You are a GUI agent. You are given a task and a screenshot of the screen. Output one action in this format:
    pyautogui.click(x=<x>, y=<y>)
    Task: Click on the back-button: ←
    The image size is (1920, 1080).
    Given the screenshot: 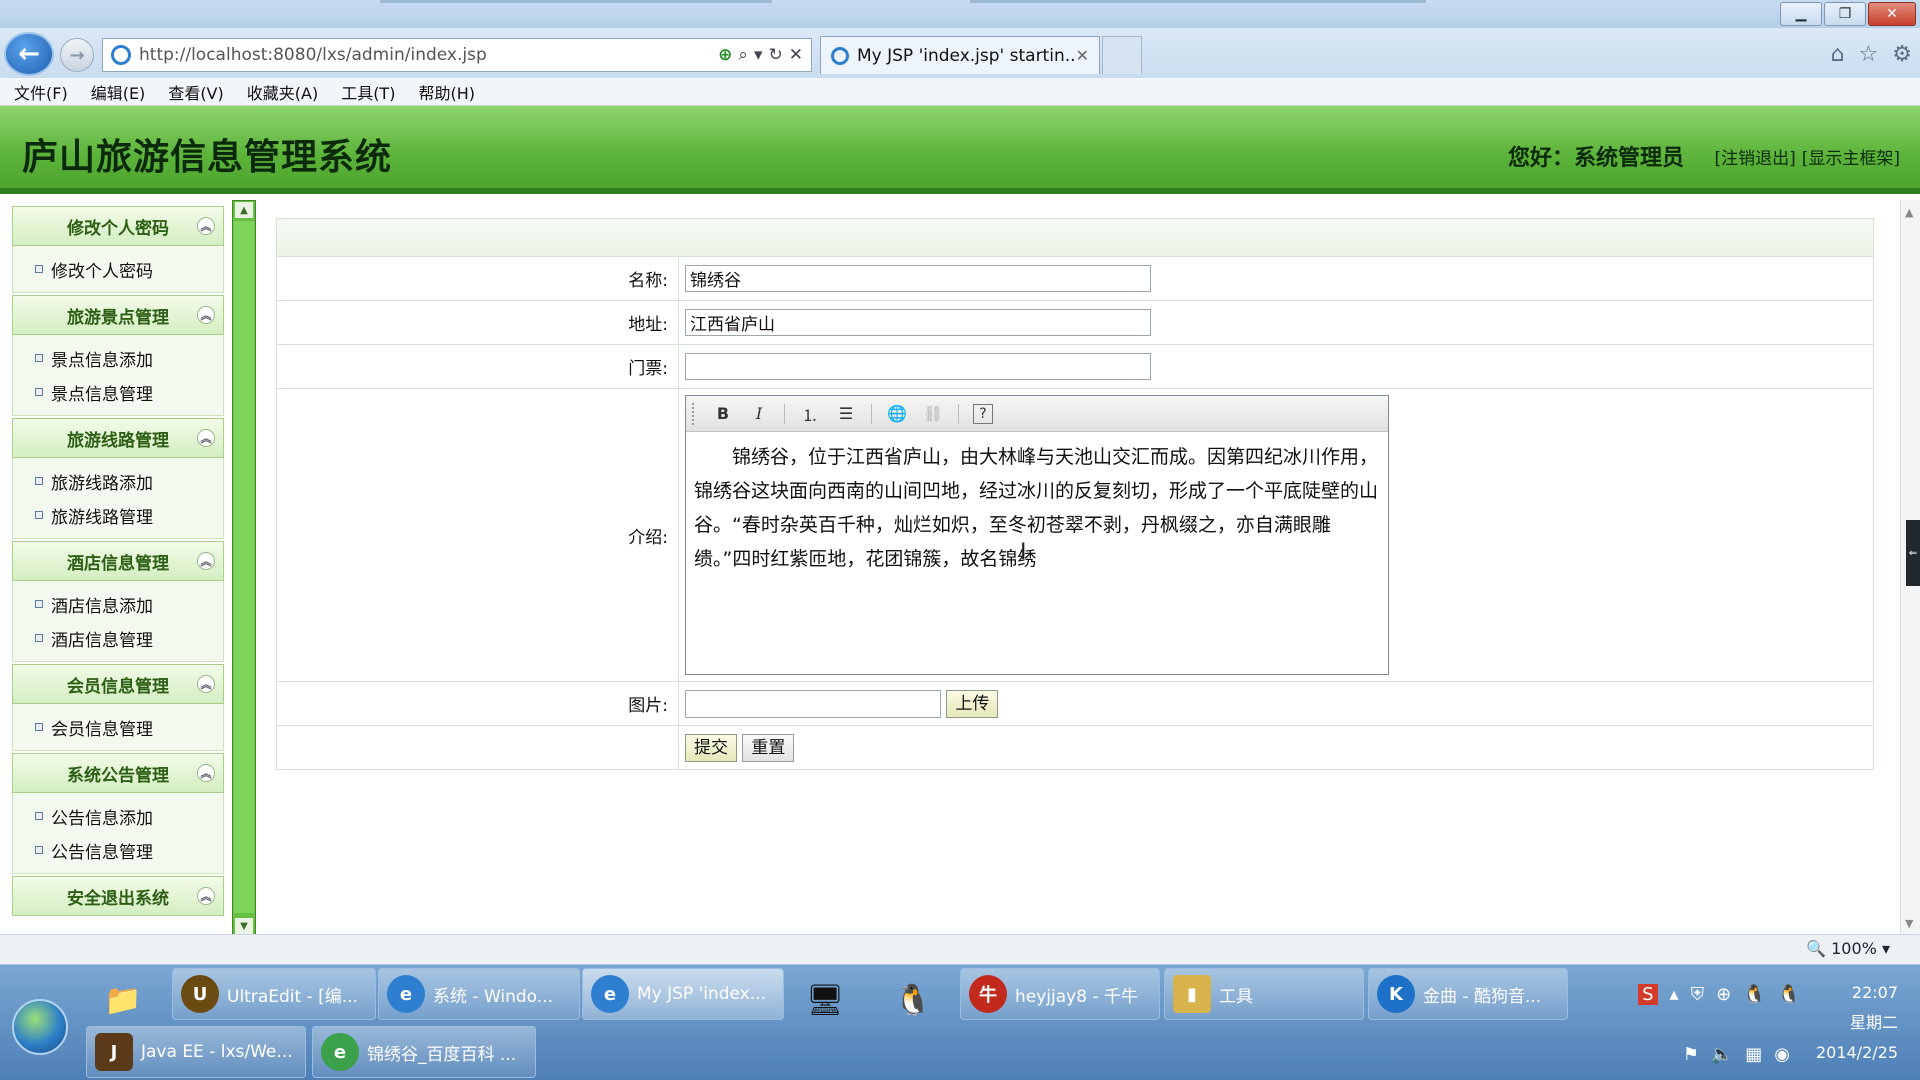 What is the action you would take?
    pyautogui.click(x=29, y=54)
    